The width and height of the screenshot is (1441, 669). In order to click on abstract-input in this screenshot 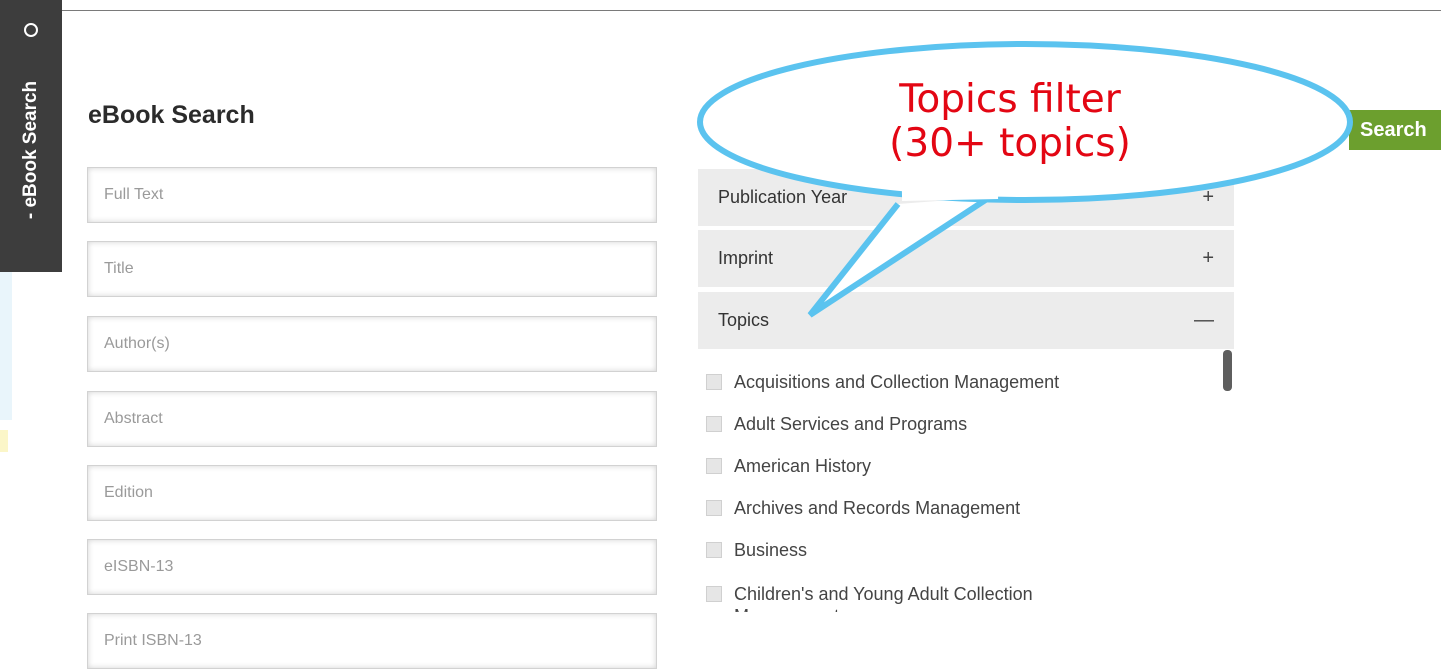, I will do `click(372, 419)`.